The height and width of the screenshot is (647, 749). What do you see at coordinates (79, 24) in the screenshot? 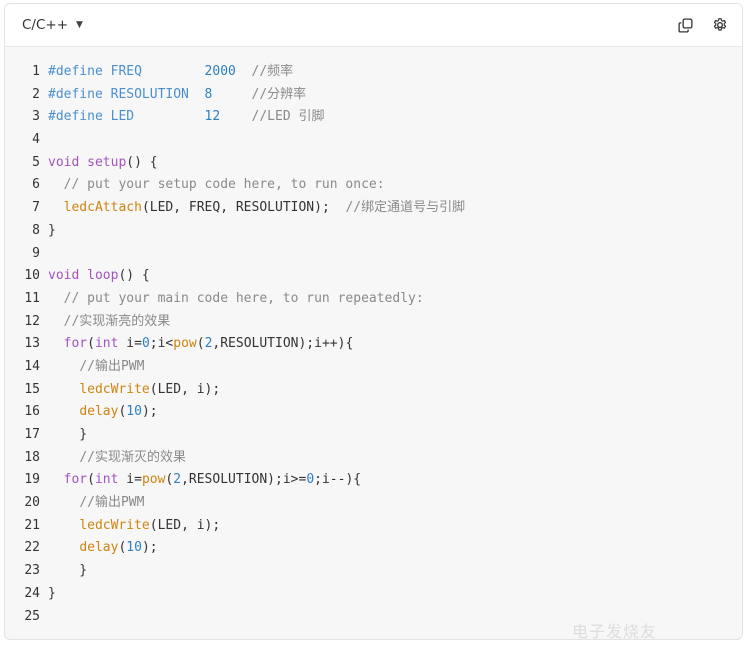
I see `chevron-down-icon: ▼` at bounding box center [79, 24].